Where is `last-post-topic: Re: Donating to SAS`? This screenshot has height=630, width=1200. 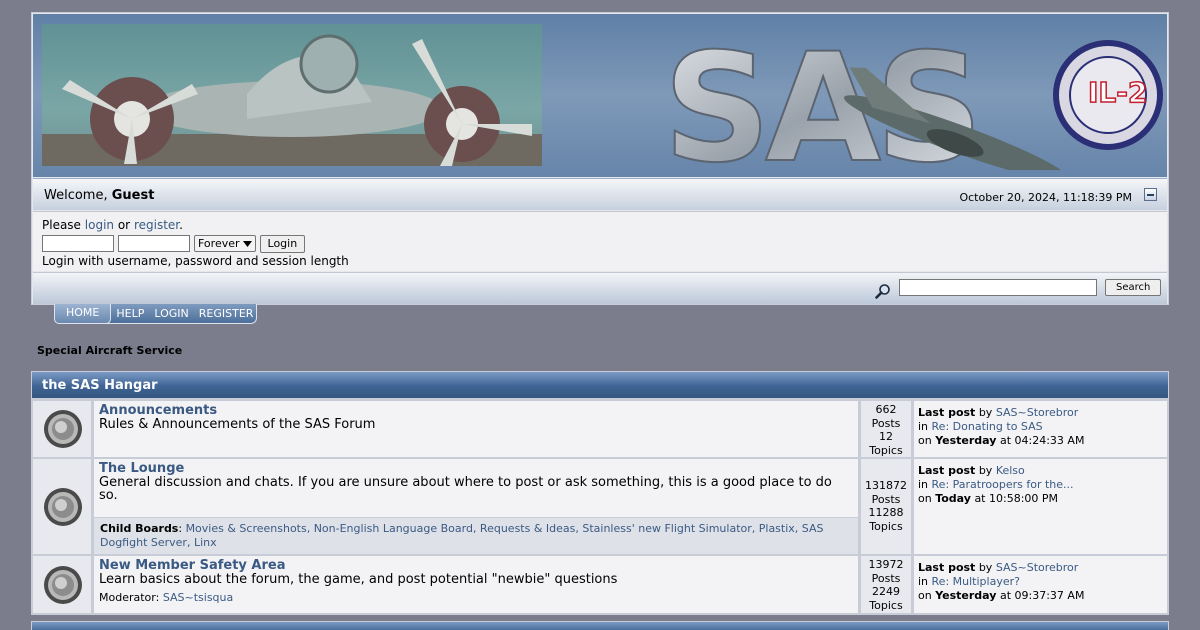 last-post-topic: Re: Donating to SAS is located at coordinates (987, 426).